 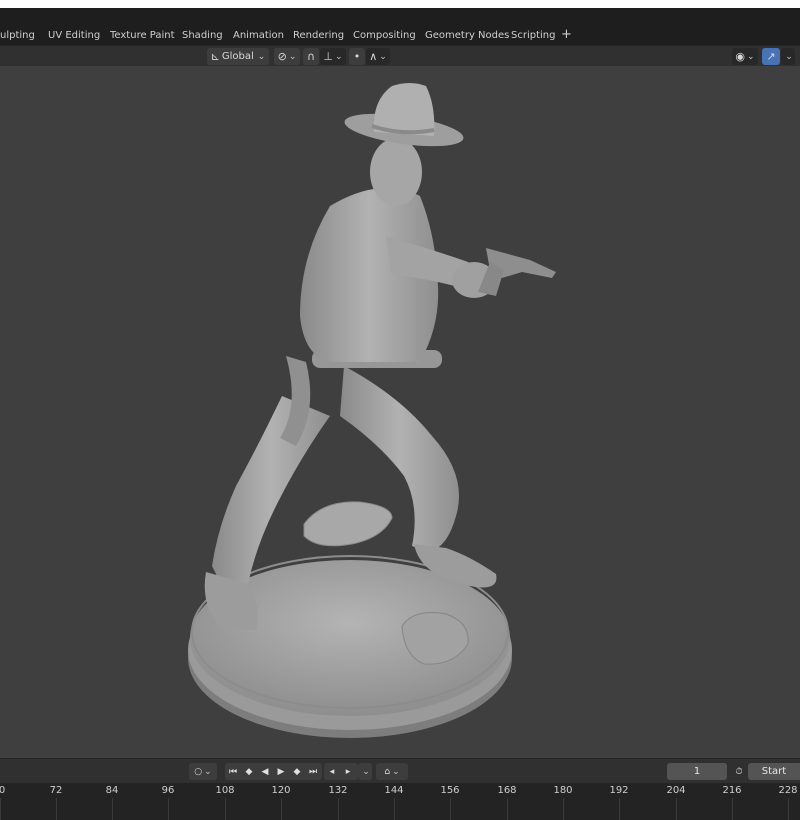 I want to click on snap-target-dropdown: ⊥ ⌄, so click(x=333, y=56).